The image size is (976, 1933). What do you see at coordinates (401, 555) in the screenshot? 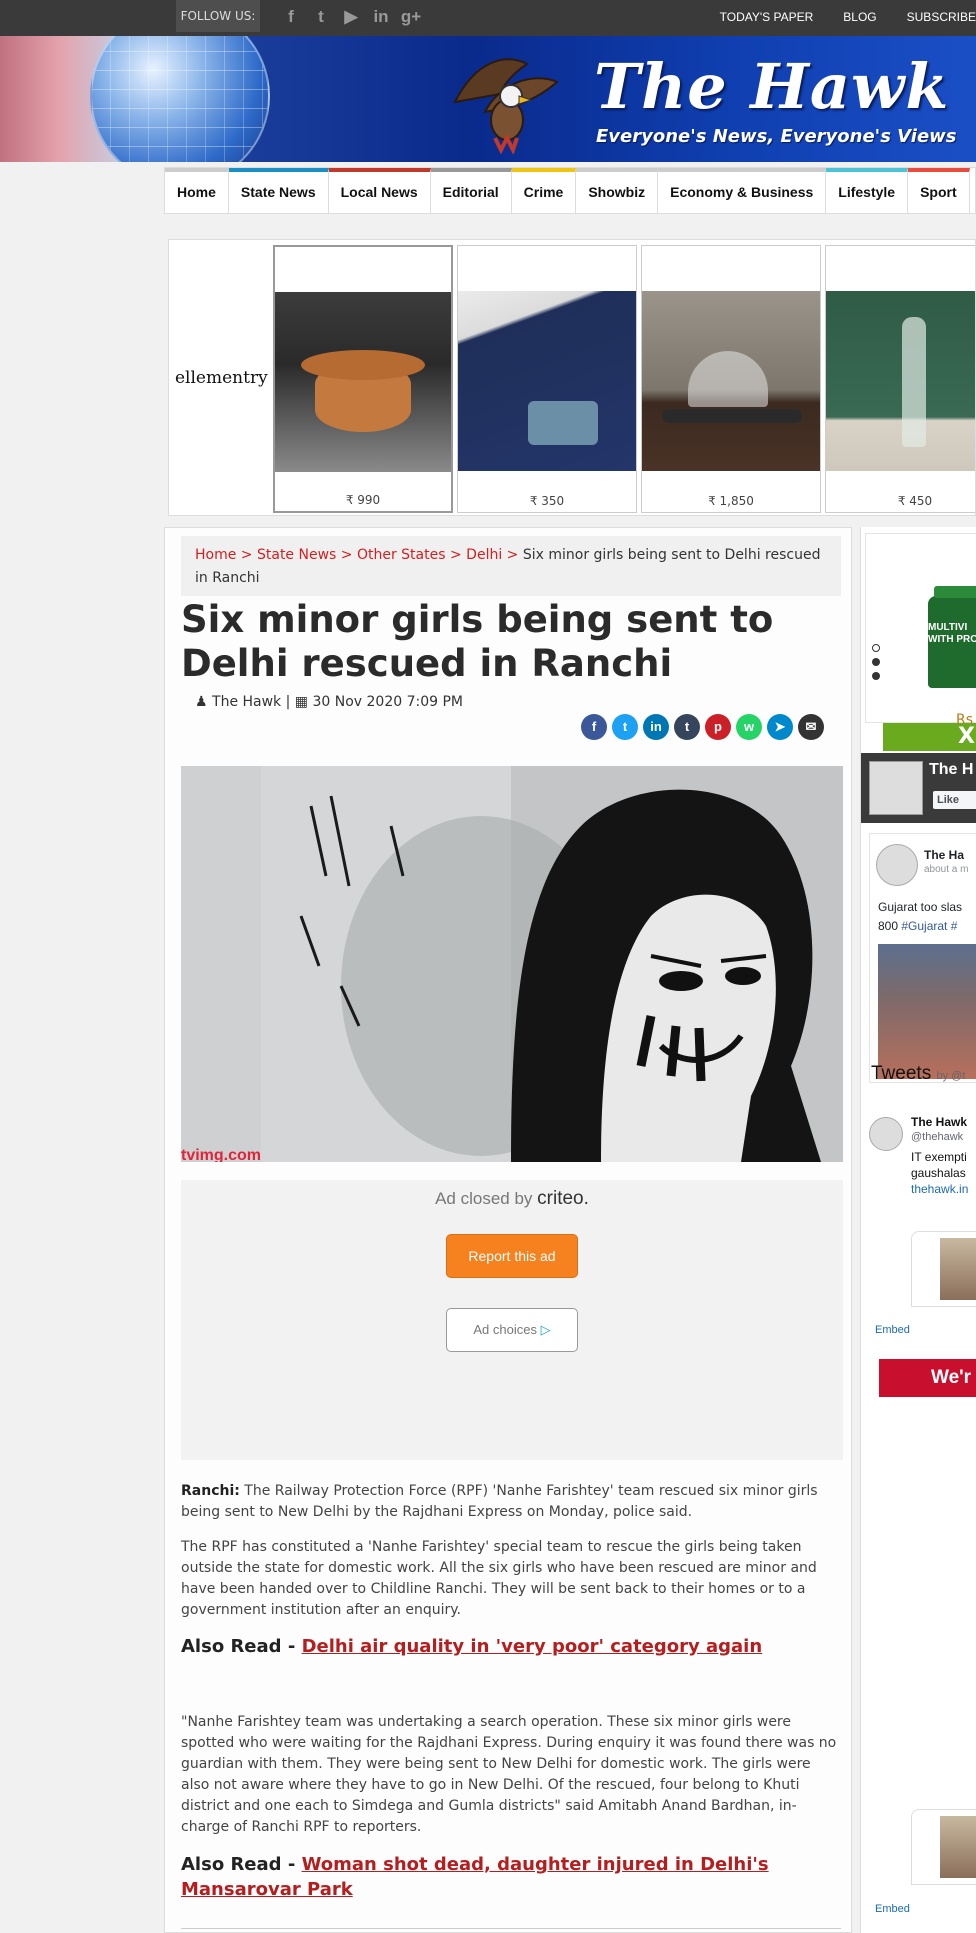
I see `breadcrumb-other-states: Other States` at bounding box center [401, 555].